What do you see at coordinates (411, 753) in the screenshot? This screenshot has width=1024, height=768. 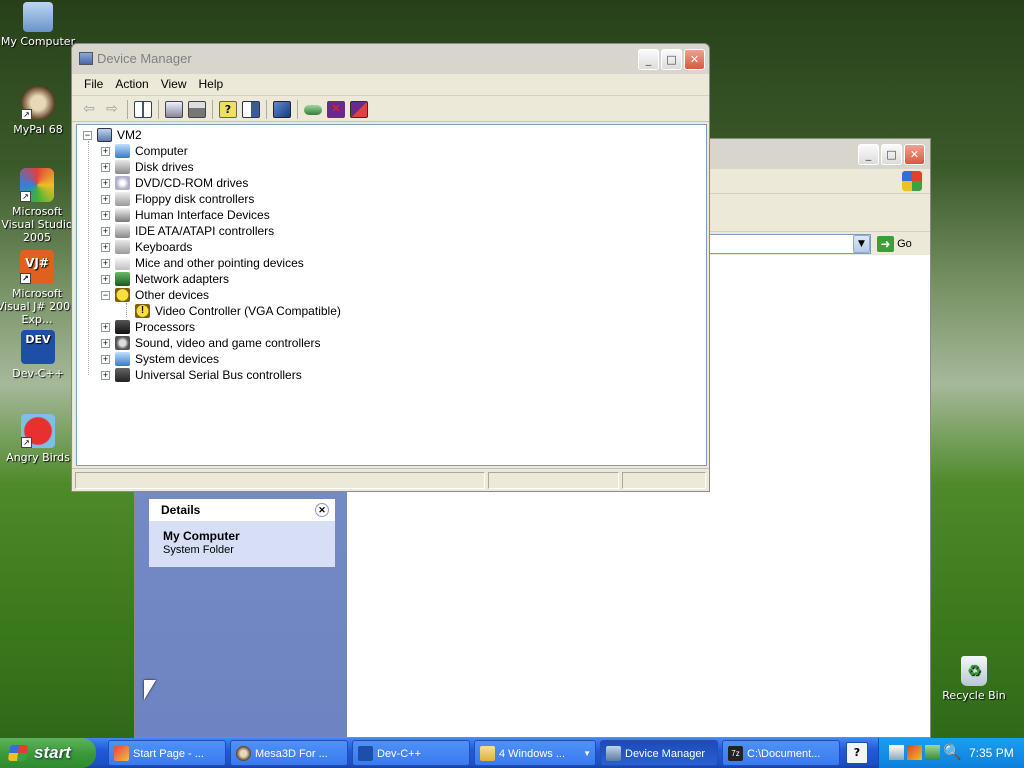 I see `task-devcpp: Dev-C++` at bounding box center [411, 753].